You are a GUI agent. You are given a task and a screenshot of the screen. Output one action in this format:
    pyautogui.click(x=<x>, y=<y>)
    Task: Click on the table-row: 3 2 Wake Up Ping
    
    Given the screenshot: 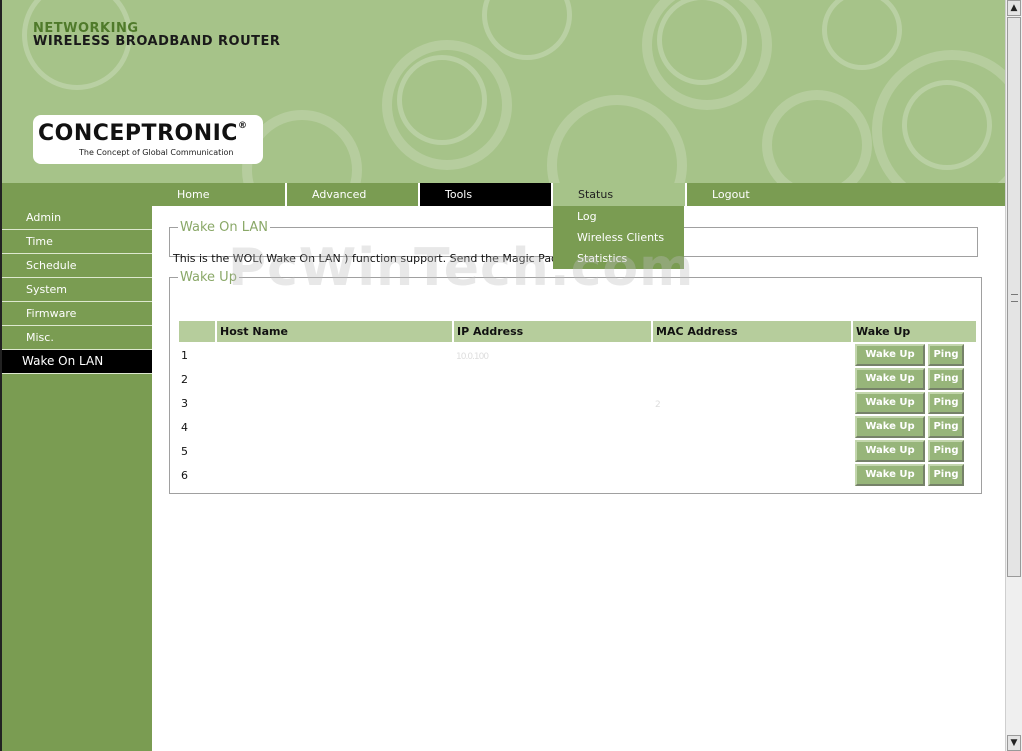 What is the action you would take?
    pyautogui.click(x=577, y=403)
    